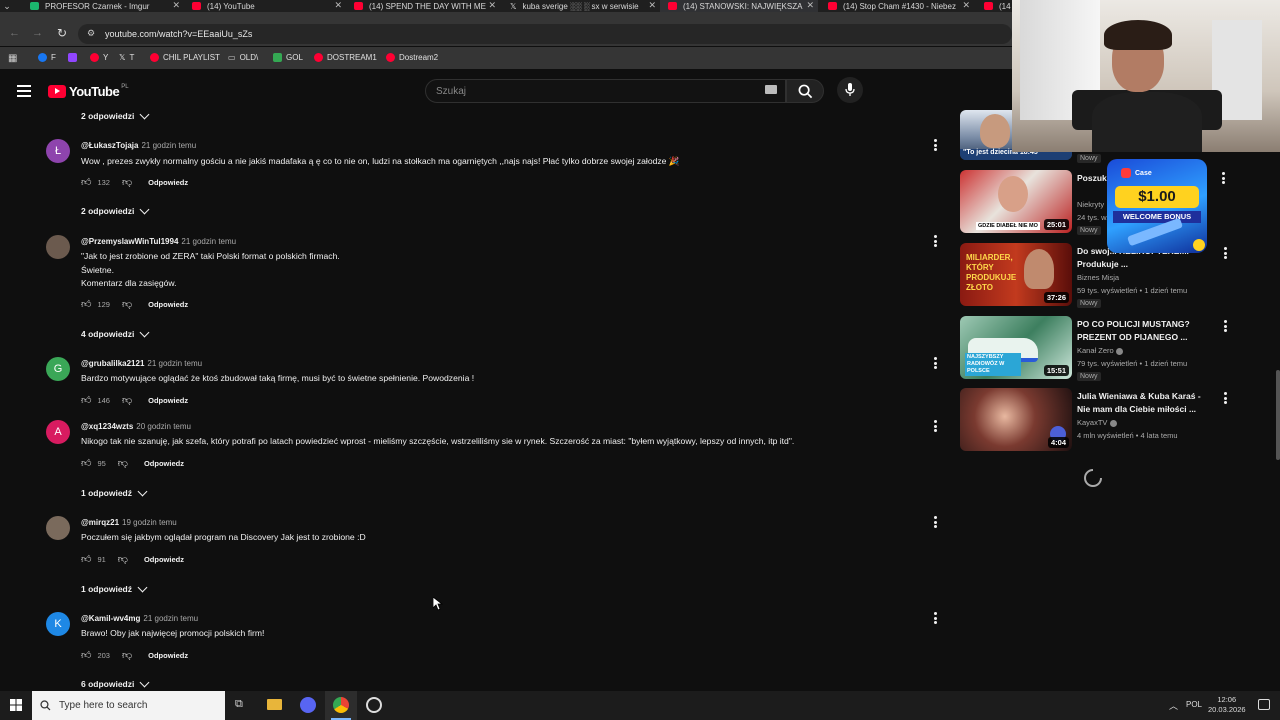 The height and width of the screenshot is (720, 1280). What do you see at coordinates (412, 57) in the screenshot?
I see `bookmark-item: Dostream2` at bounding box center [412, 57].